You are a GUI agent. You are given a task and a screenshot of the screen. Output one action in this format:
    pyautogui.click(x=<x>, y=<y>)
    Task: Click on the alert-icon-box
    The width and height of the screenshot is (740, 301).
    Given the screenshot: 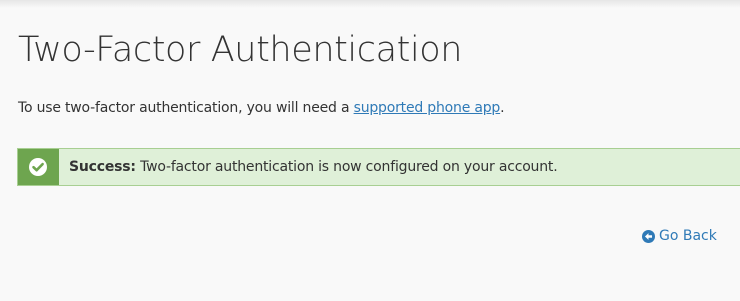 What is the action you would take?
    pyautogui.click(x=38, y=167)
    